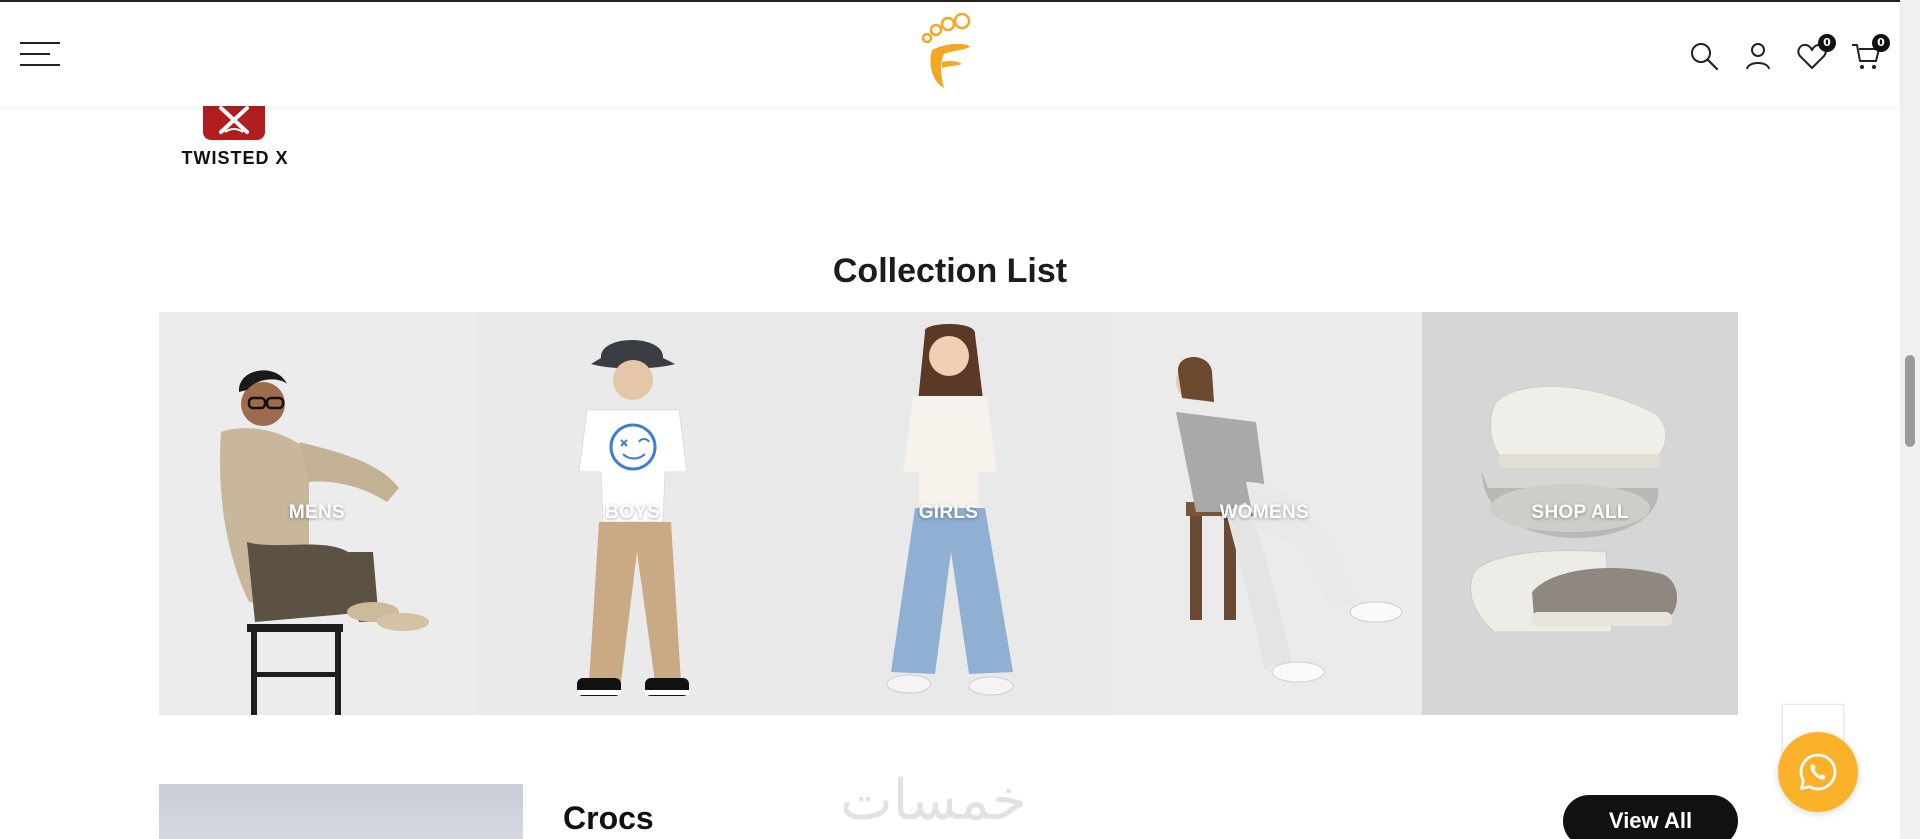  I want to click on tile-label: GIRLS, so click(948, 512).